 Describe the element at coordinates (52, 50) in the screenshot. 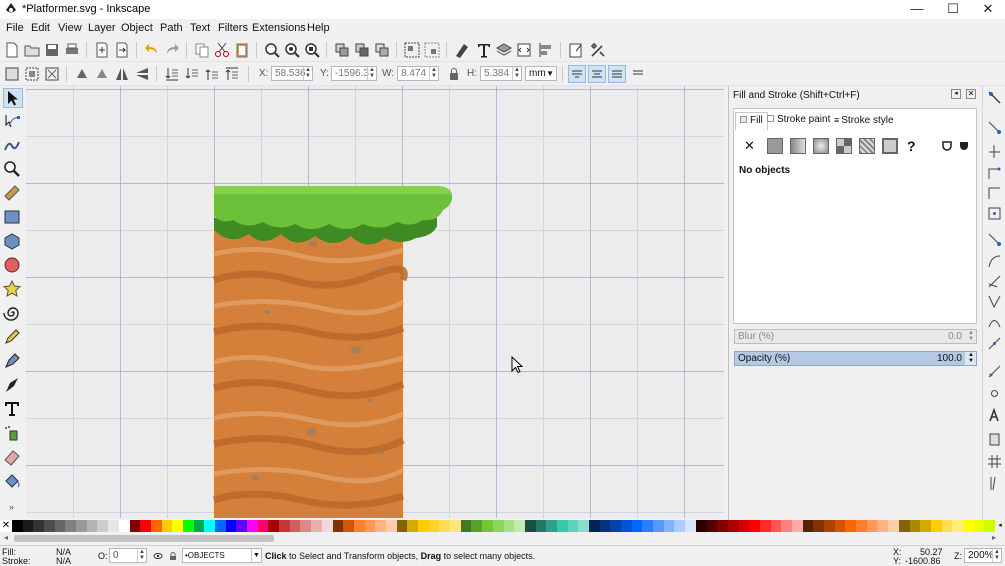

I see `save-icon` at that location.